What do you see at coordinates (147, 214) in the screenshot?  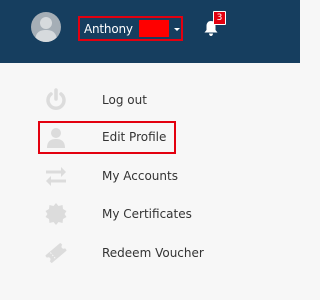 I see `menu-item-label: My Certificates` at bounding box center [147, 214].